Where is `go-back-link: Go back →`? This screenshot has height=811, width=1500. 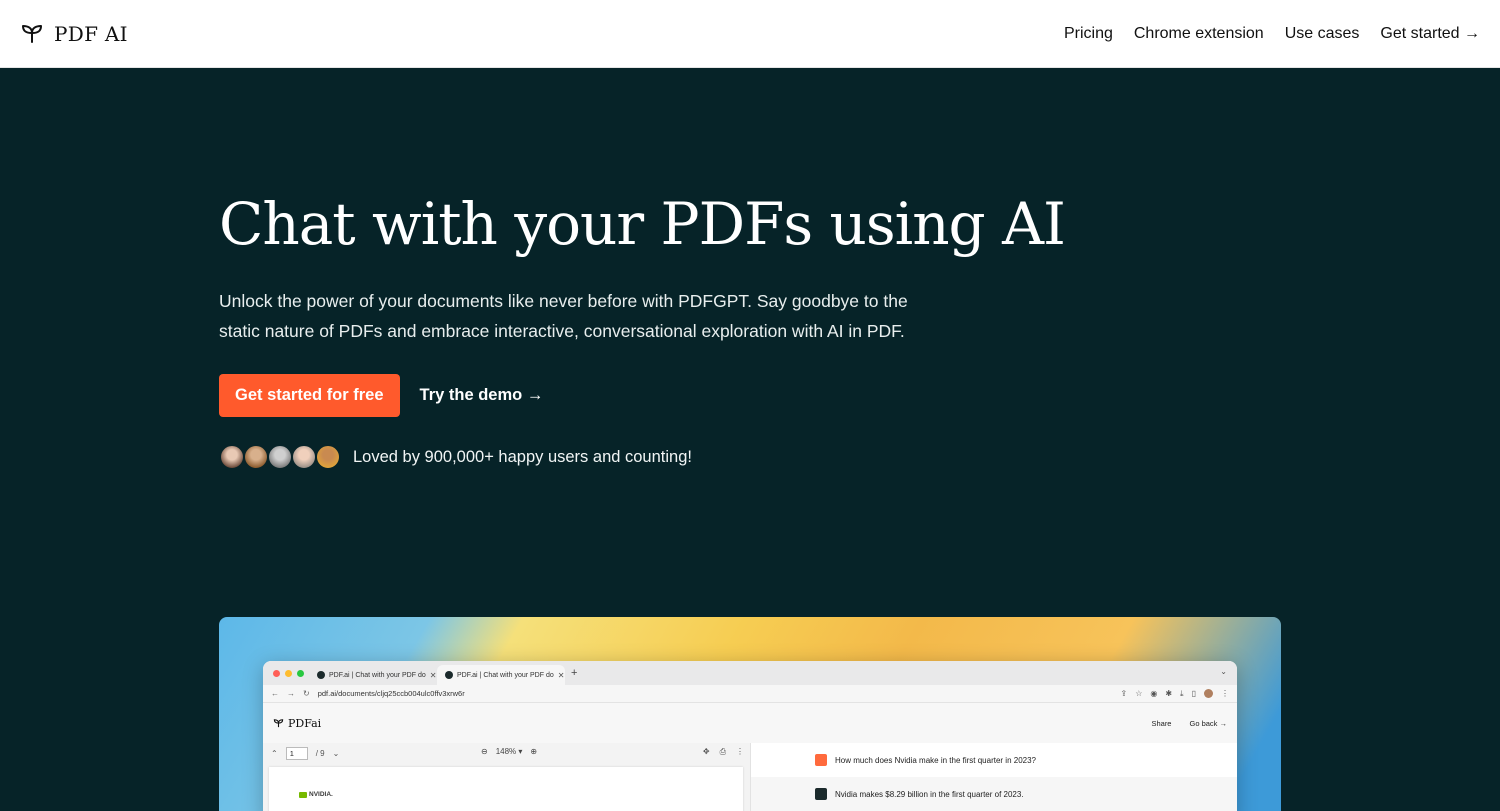
go-back-link: Go back → is located at coordinates (1208, 723).